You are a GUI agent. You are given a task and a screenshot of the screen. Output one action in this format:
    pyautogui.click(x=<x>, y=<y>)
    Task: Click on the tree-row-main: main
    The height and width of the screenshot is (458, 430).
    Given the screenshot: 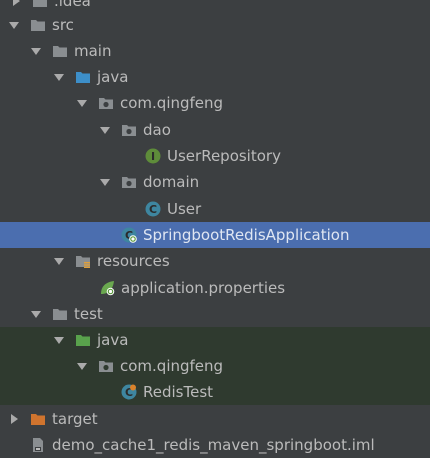 What is the action you would take?
    pyautogui.click(x=215, y=51)
    